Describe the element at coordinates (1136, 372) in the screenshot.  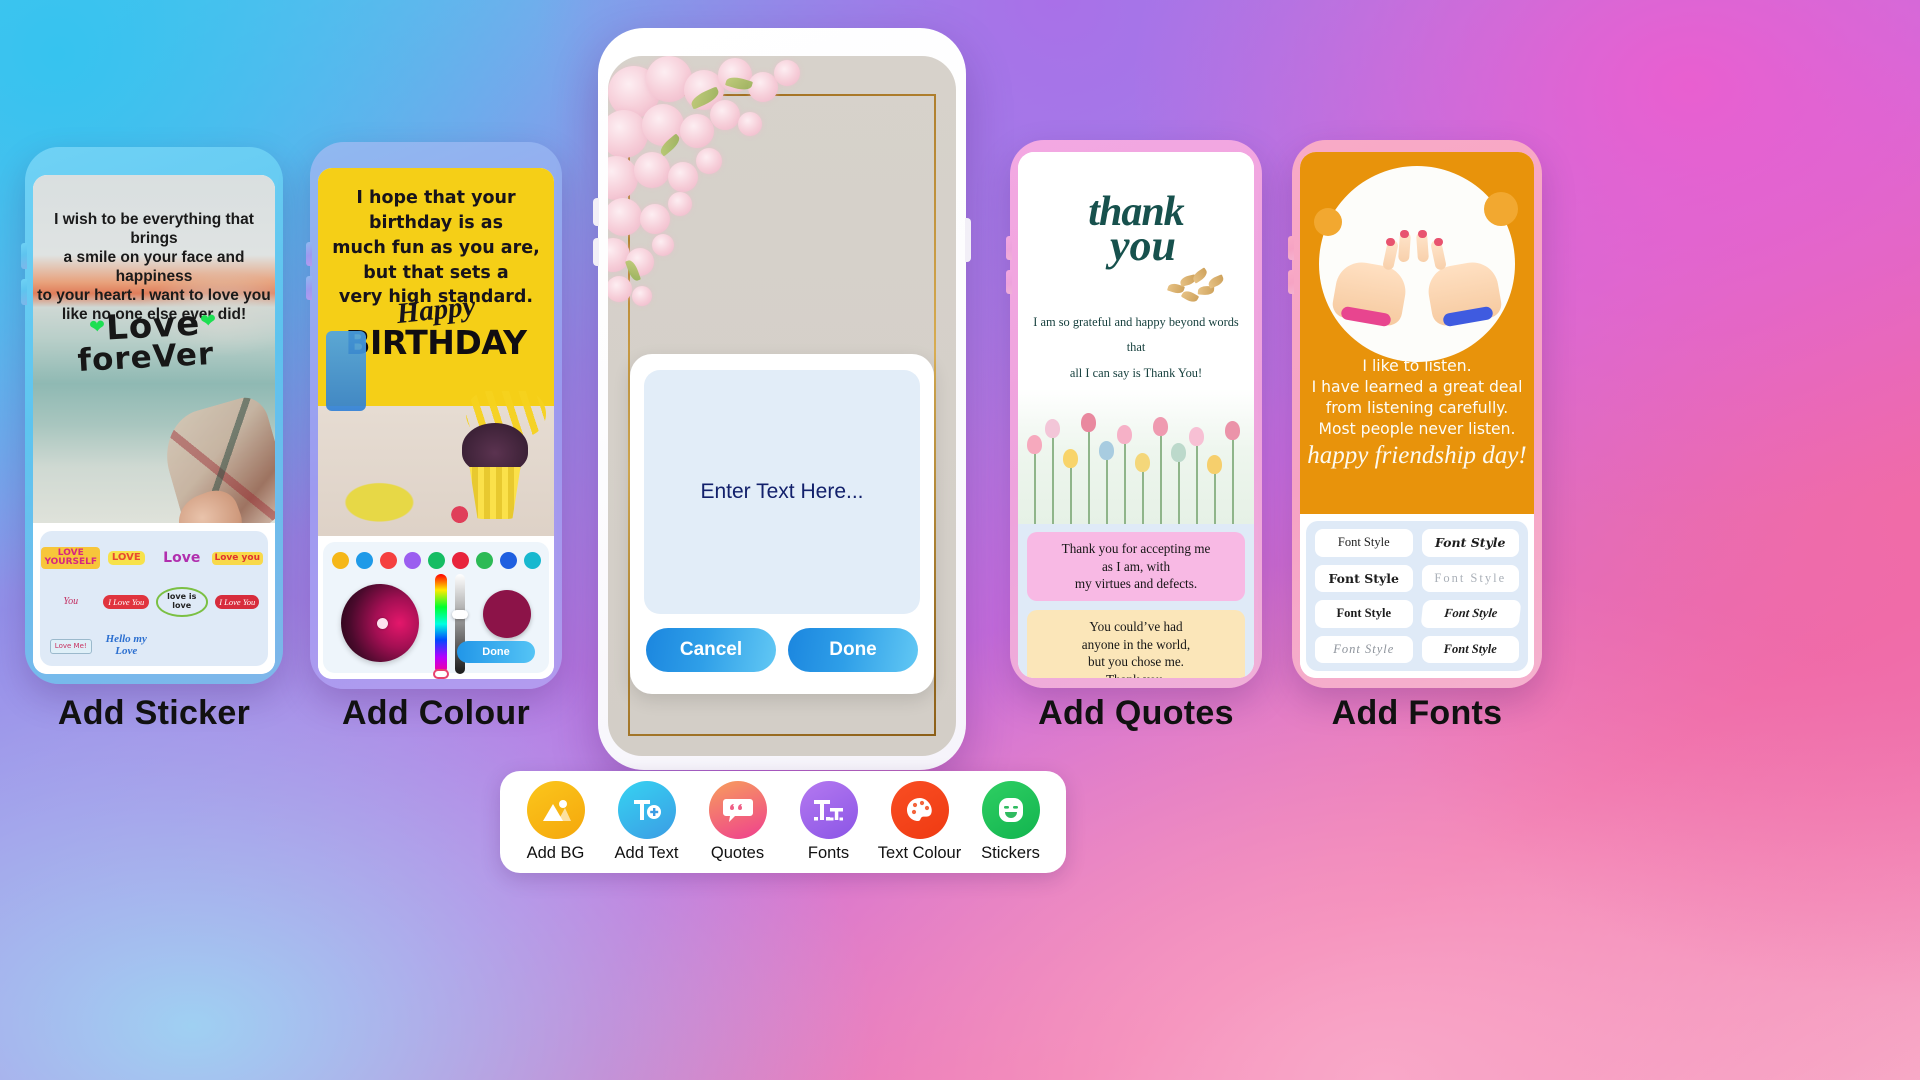
I see `phone4-subtitle-line-2: all I can say is Thank You!` at that location.